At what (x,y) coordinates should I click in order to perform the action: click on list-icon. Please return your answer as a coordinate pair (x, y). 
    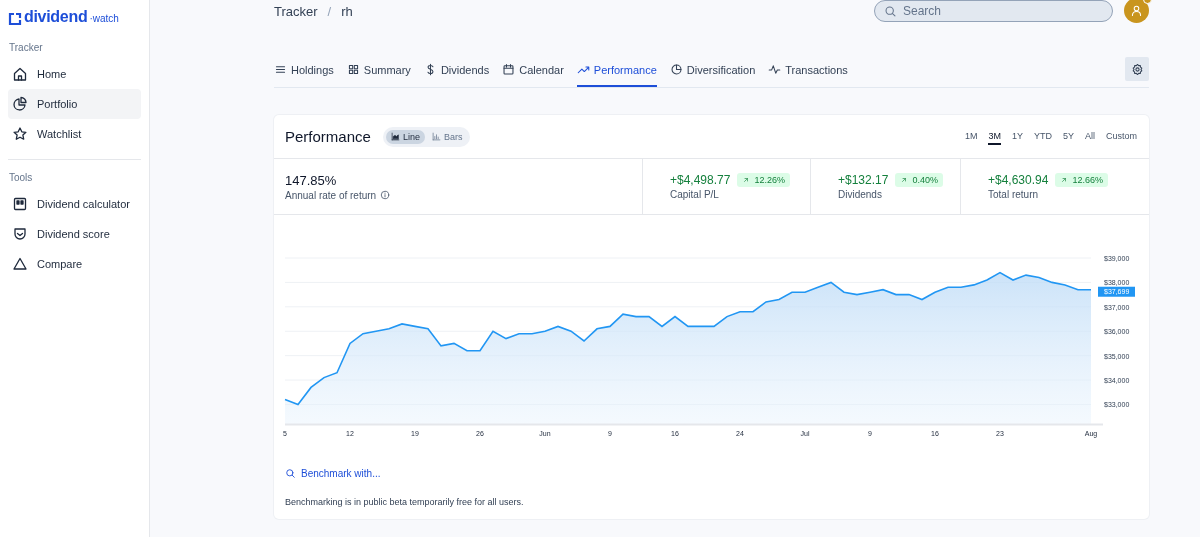
    Looking at the image, I should click on (280, 69).